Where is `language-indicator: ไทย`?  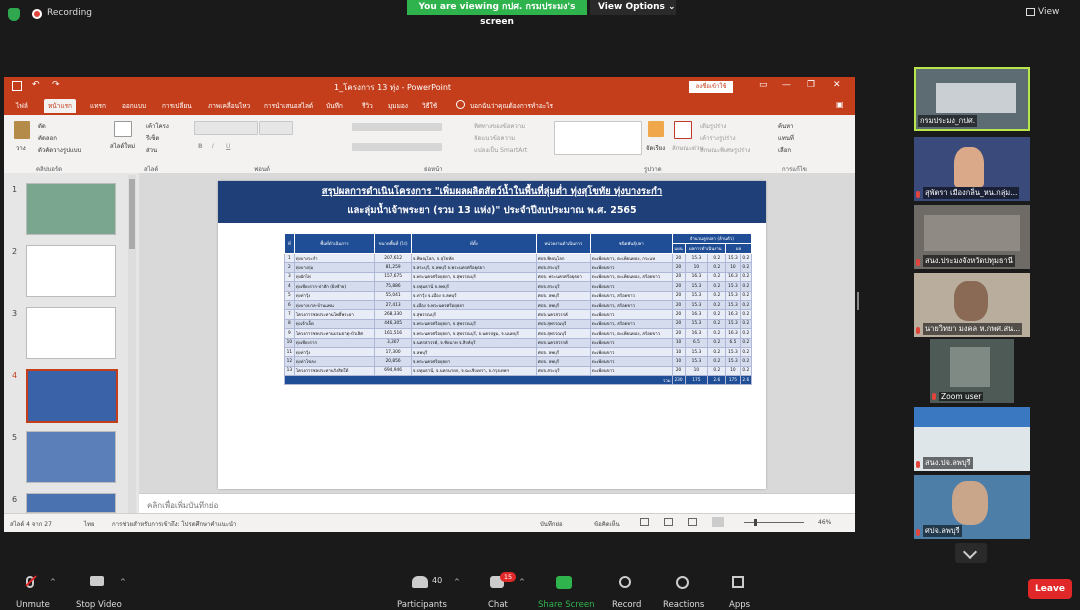 language-indicator: ไทย is located at coordinates (89, 524).